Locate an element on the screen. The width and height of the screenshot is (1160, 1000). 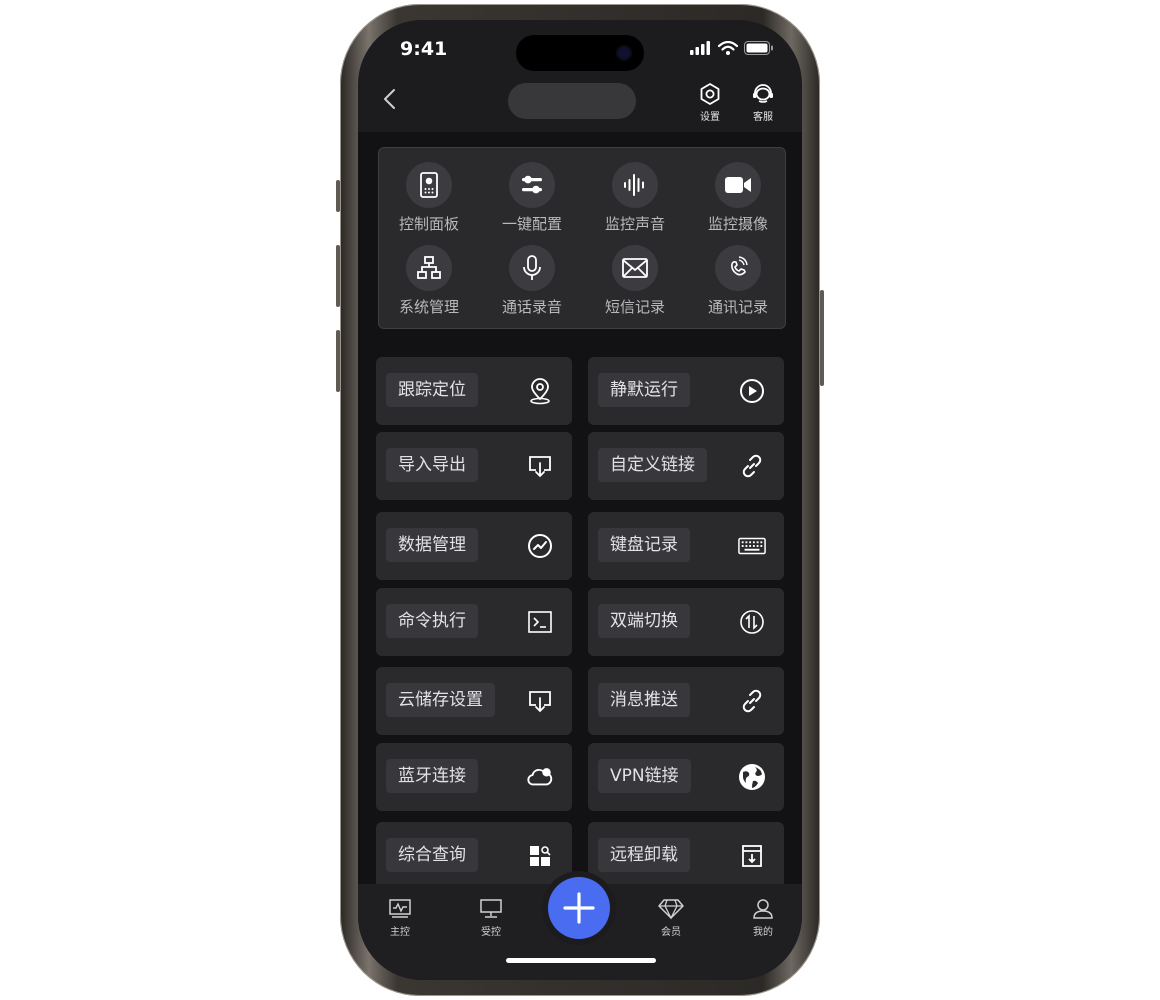
volume-up-button is located at coordinates (338, 276).